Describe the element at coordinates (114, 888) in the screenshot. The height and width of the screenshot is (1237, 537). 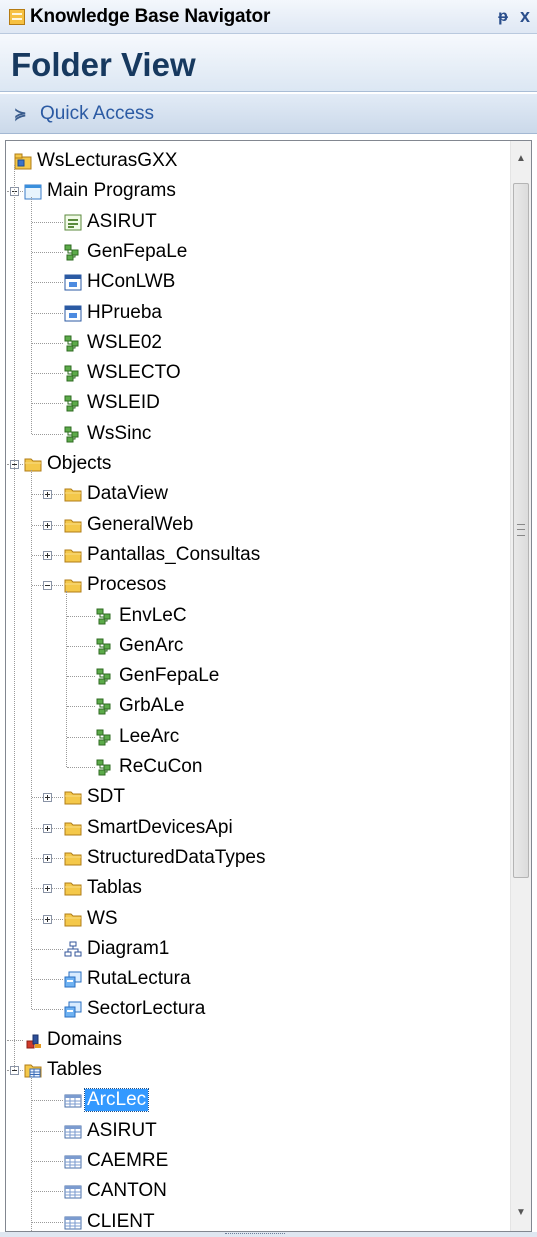
I see `tree-item-label: Tablas` at that location.